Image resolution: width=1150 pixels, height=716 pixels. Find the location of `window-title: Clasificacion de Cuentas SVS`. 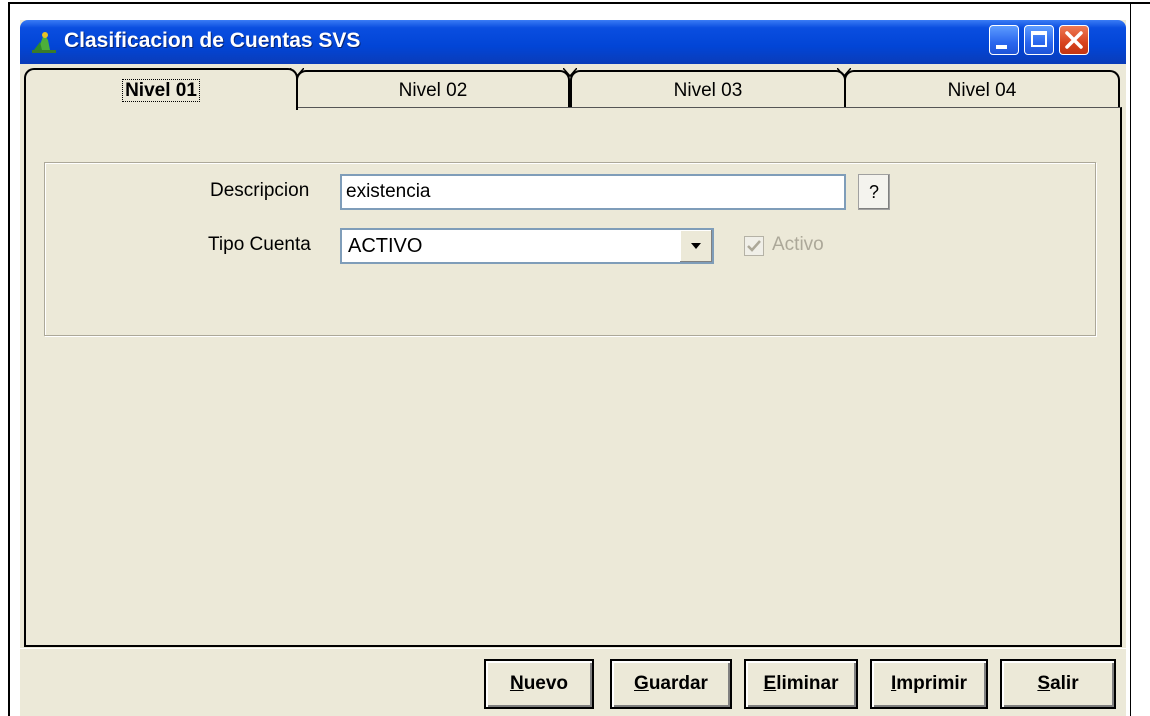

window-title: Clasificacion de Cuentas SVS is located at coordinates (212, 40).